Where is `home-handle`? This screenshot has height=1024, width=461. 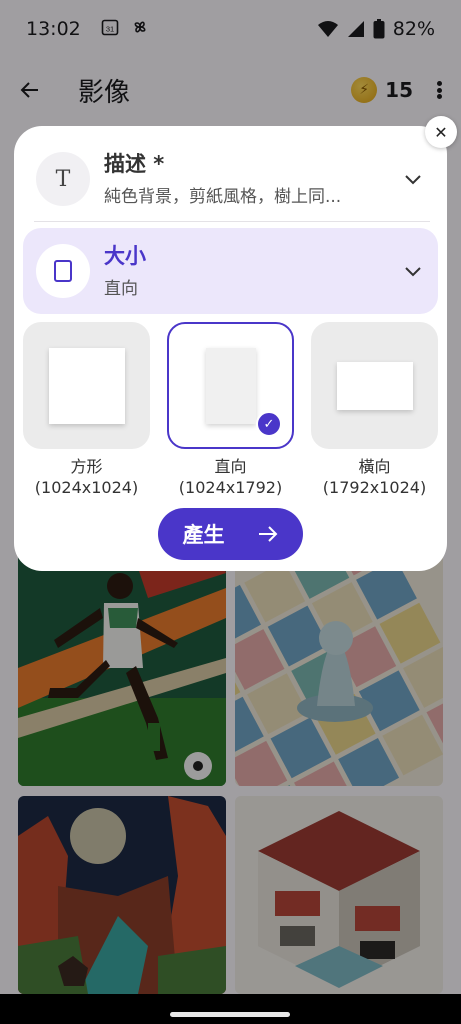 home-handle is located at coordinates (230, 1014).